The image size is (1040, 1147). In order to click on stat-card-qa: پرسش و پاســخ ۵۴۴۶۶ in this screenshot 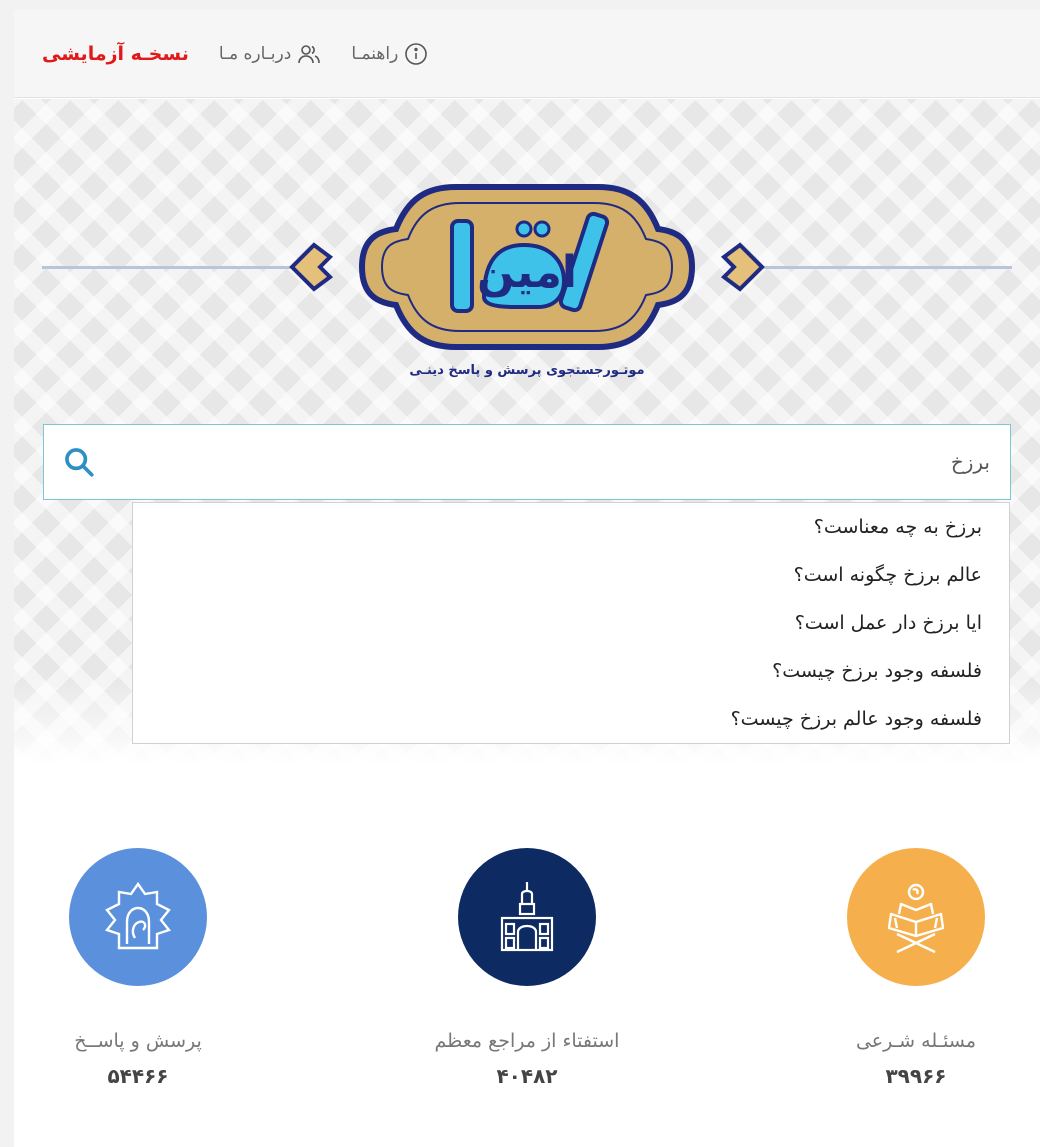, I will do `click(151, 968)`.